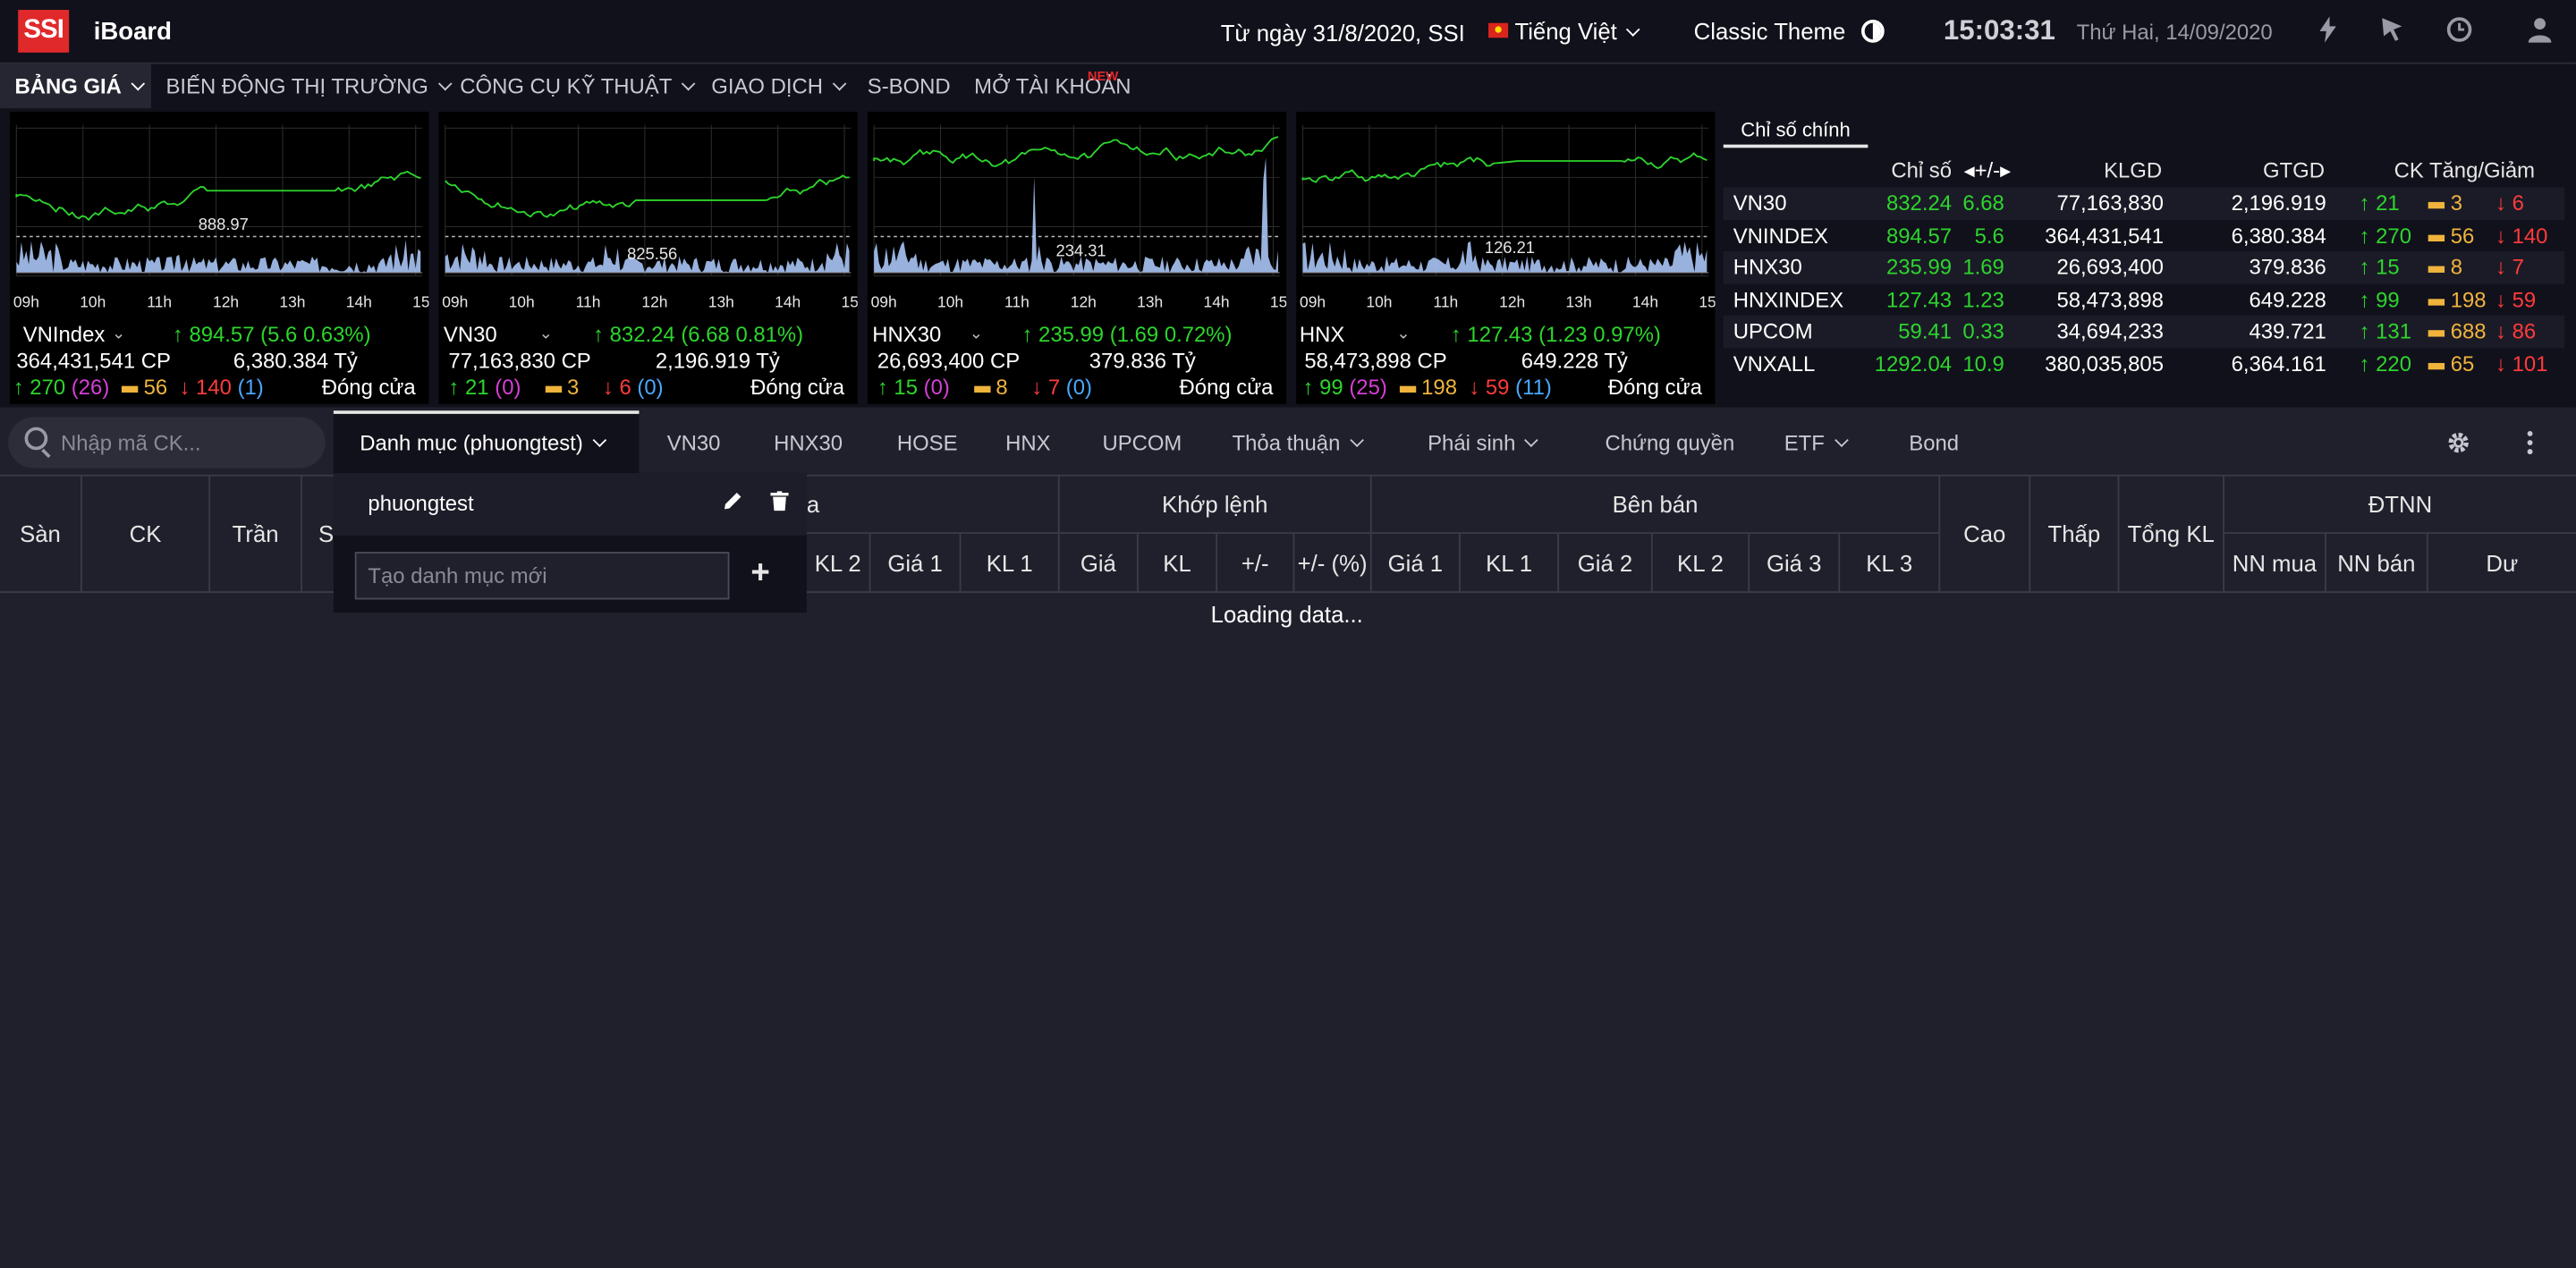 The width and height of the screenshot is (2576, 1268). I want to click on watchlist-item: phuongtest, so click(570, 504).